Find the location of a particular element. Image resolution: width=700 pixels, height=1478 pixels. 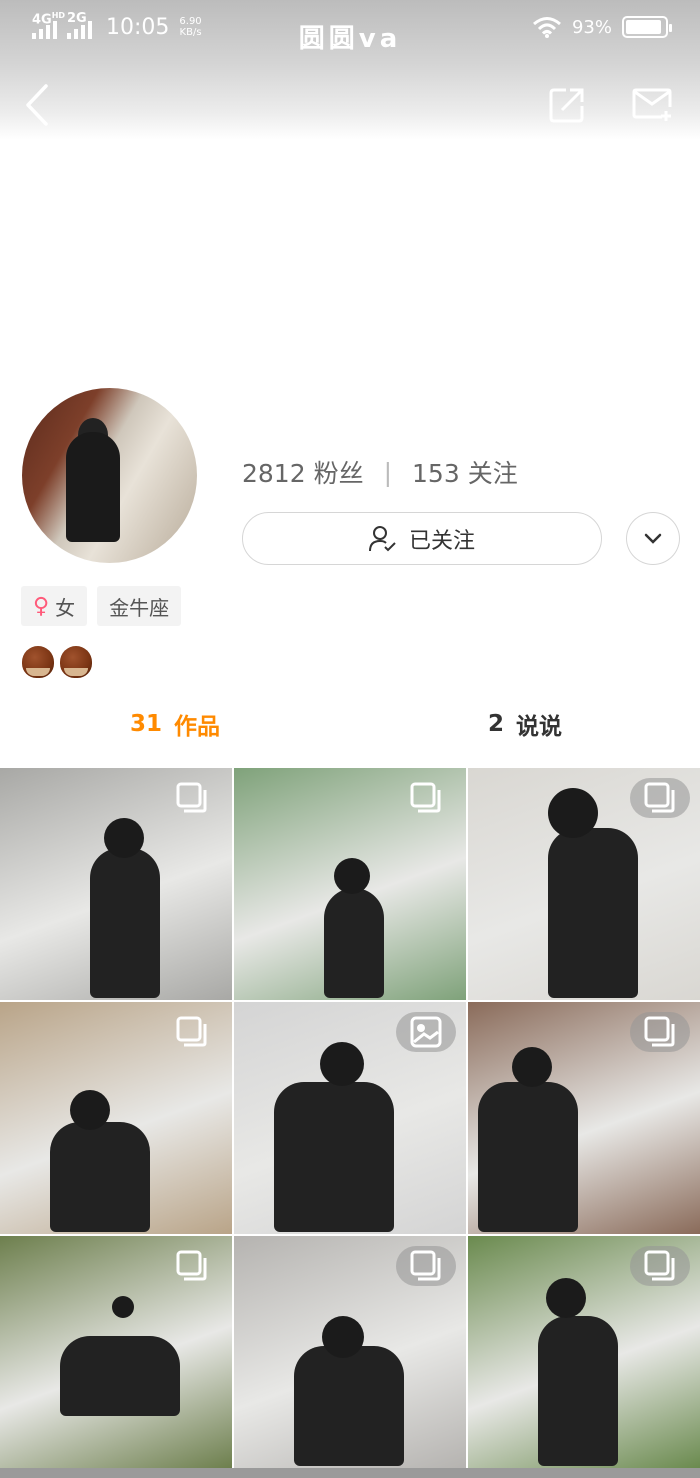

female-icon: ♀ is located at coordinates (41, 606).